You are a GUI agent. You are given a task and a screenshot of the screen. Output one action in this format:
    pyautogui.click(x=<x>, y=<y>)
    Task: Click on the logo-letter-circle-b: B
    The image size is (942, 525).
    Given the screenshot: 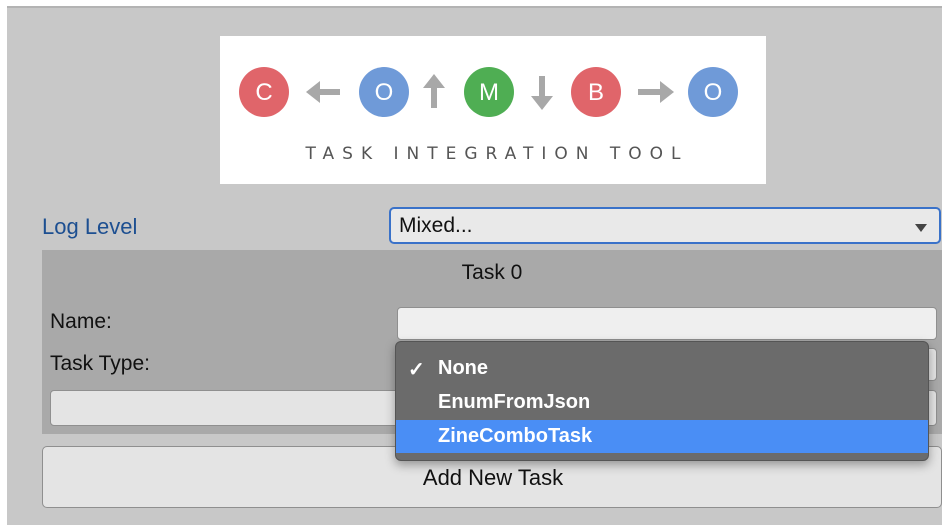 What is the action you would take?
    pyautogui.click(x=596, y=92)
    